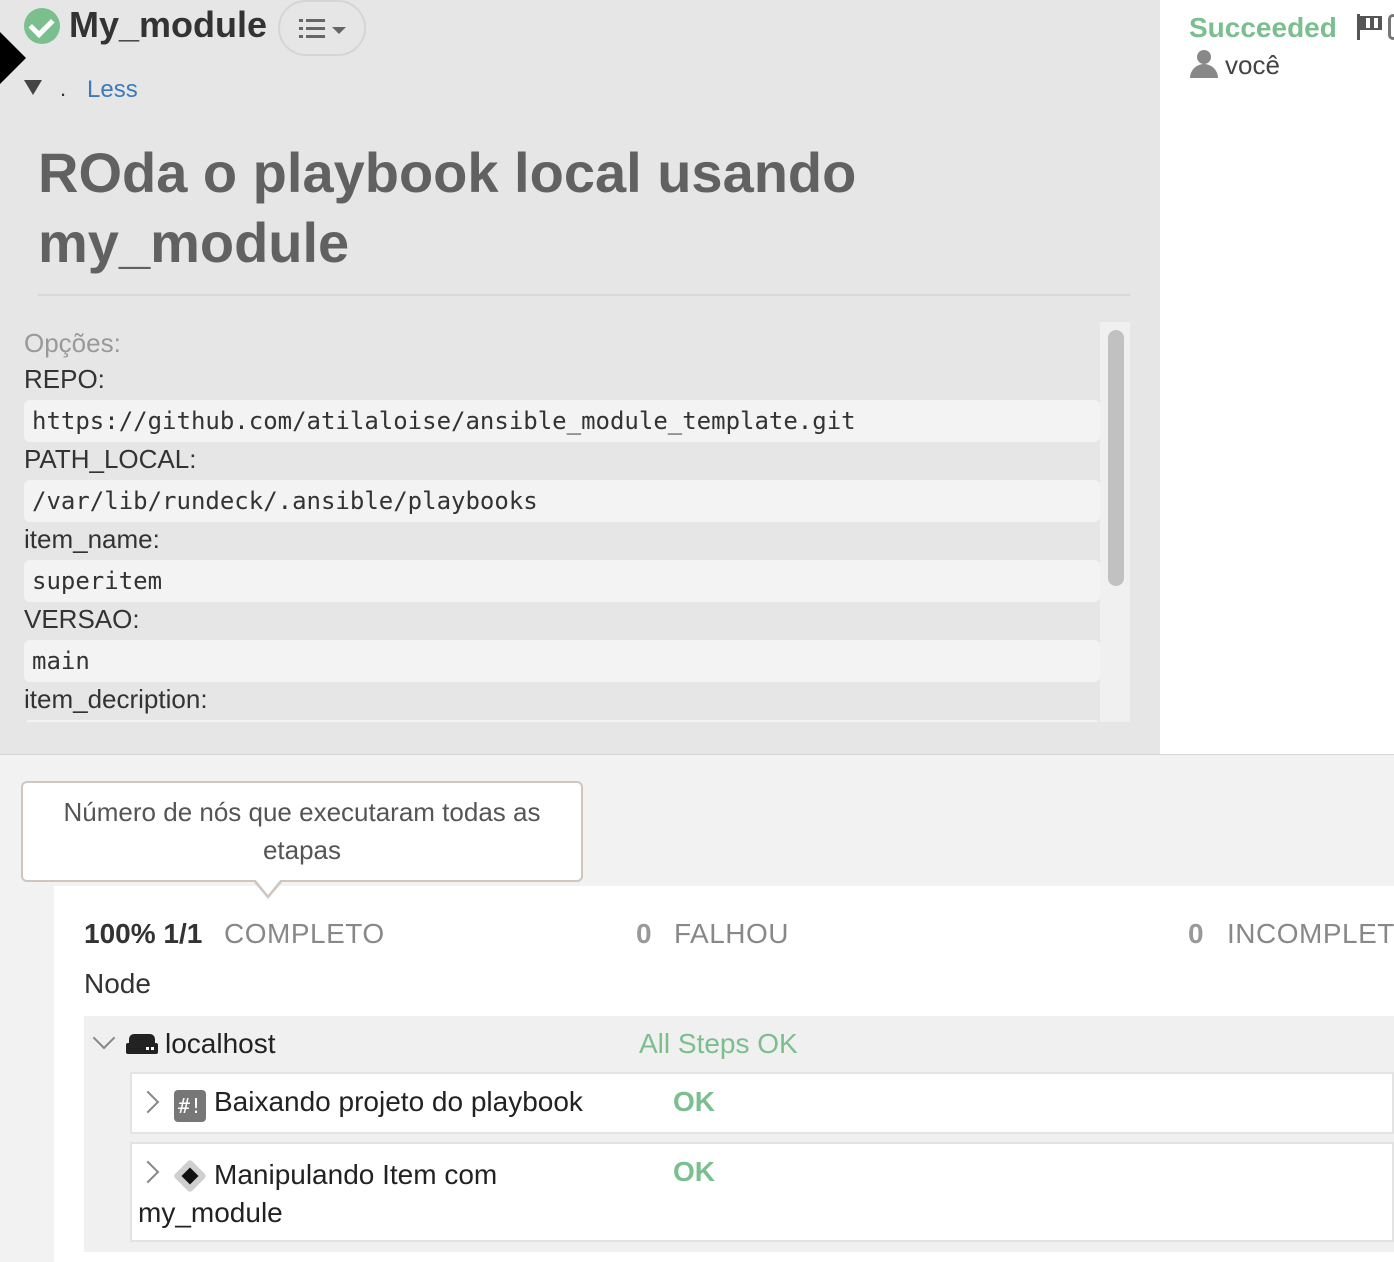 The image size is (1394, 1262). I want to click on user-icon, so click(1204, 64).